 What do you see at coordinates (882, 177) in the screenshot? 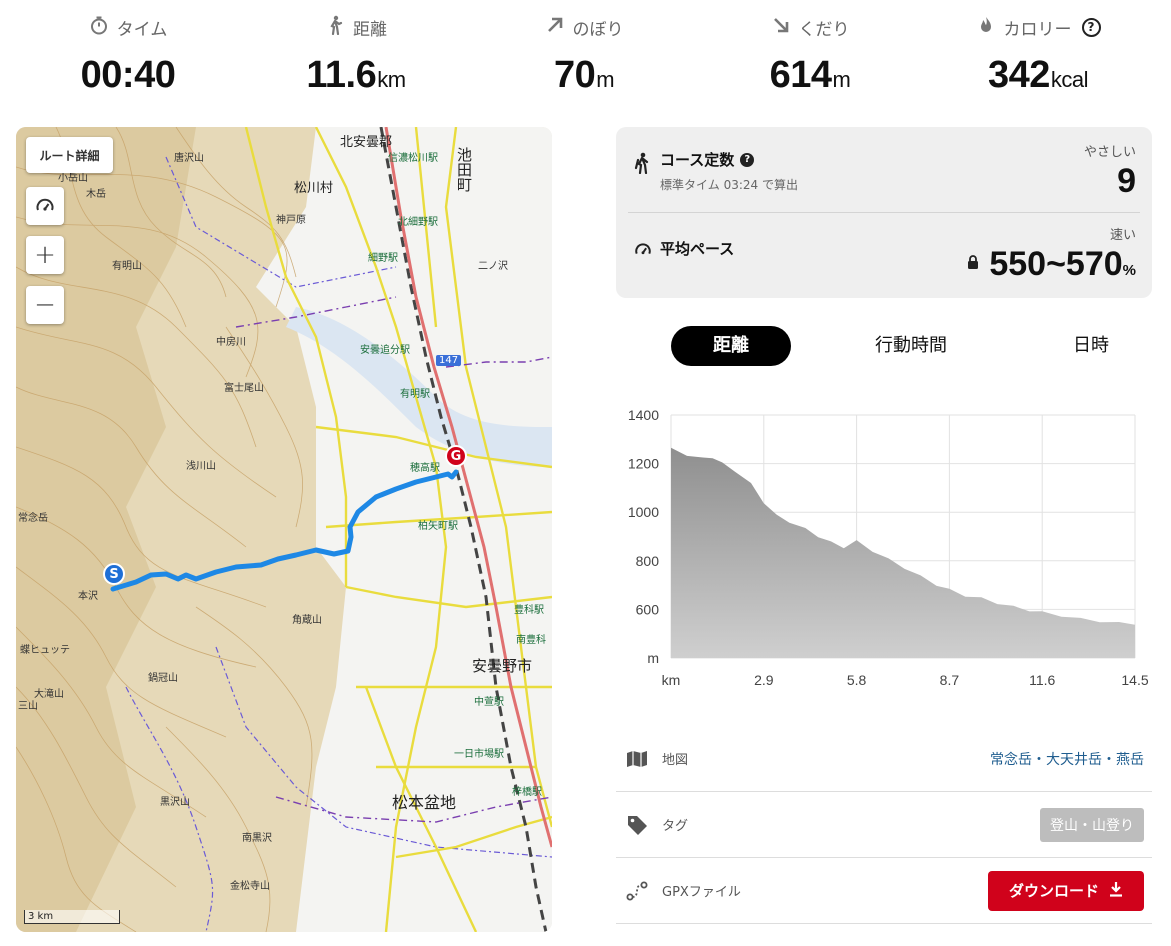
I see `course-constant-row: コース定数? 標準タイム 03:24 で算出 やさしい 9` at bounding box center [882, 177].